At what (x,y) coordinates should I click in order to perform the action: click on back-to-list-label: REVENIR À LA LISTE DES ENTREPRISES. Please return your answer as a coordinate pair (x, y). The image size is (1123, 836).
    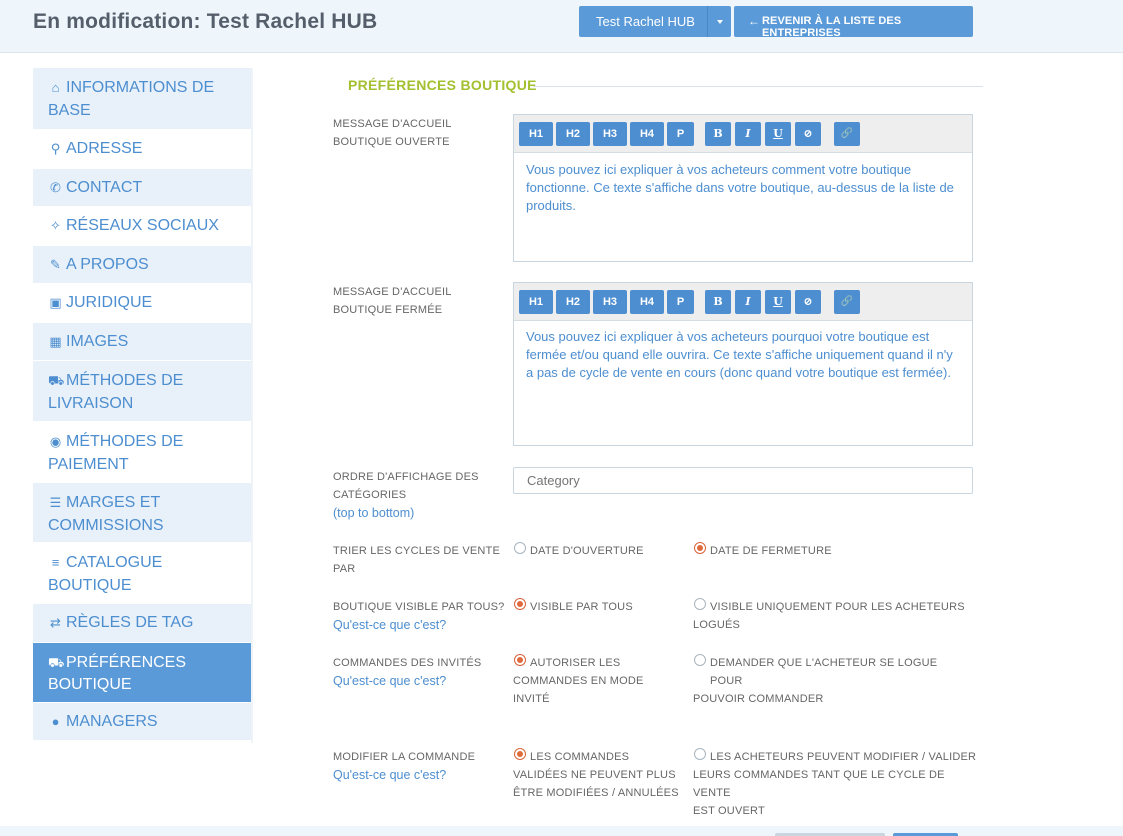
    Looking at the image, I should click on (832, 27).